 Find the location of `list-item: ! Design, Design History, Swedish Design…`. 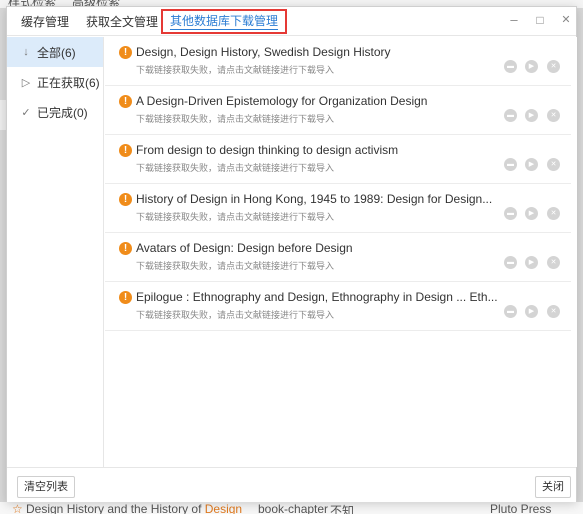

list-item: ! Design, Design History, Swedish Design… is located at coordinates (338, 61).